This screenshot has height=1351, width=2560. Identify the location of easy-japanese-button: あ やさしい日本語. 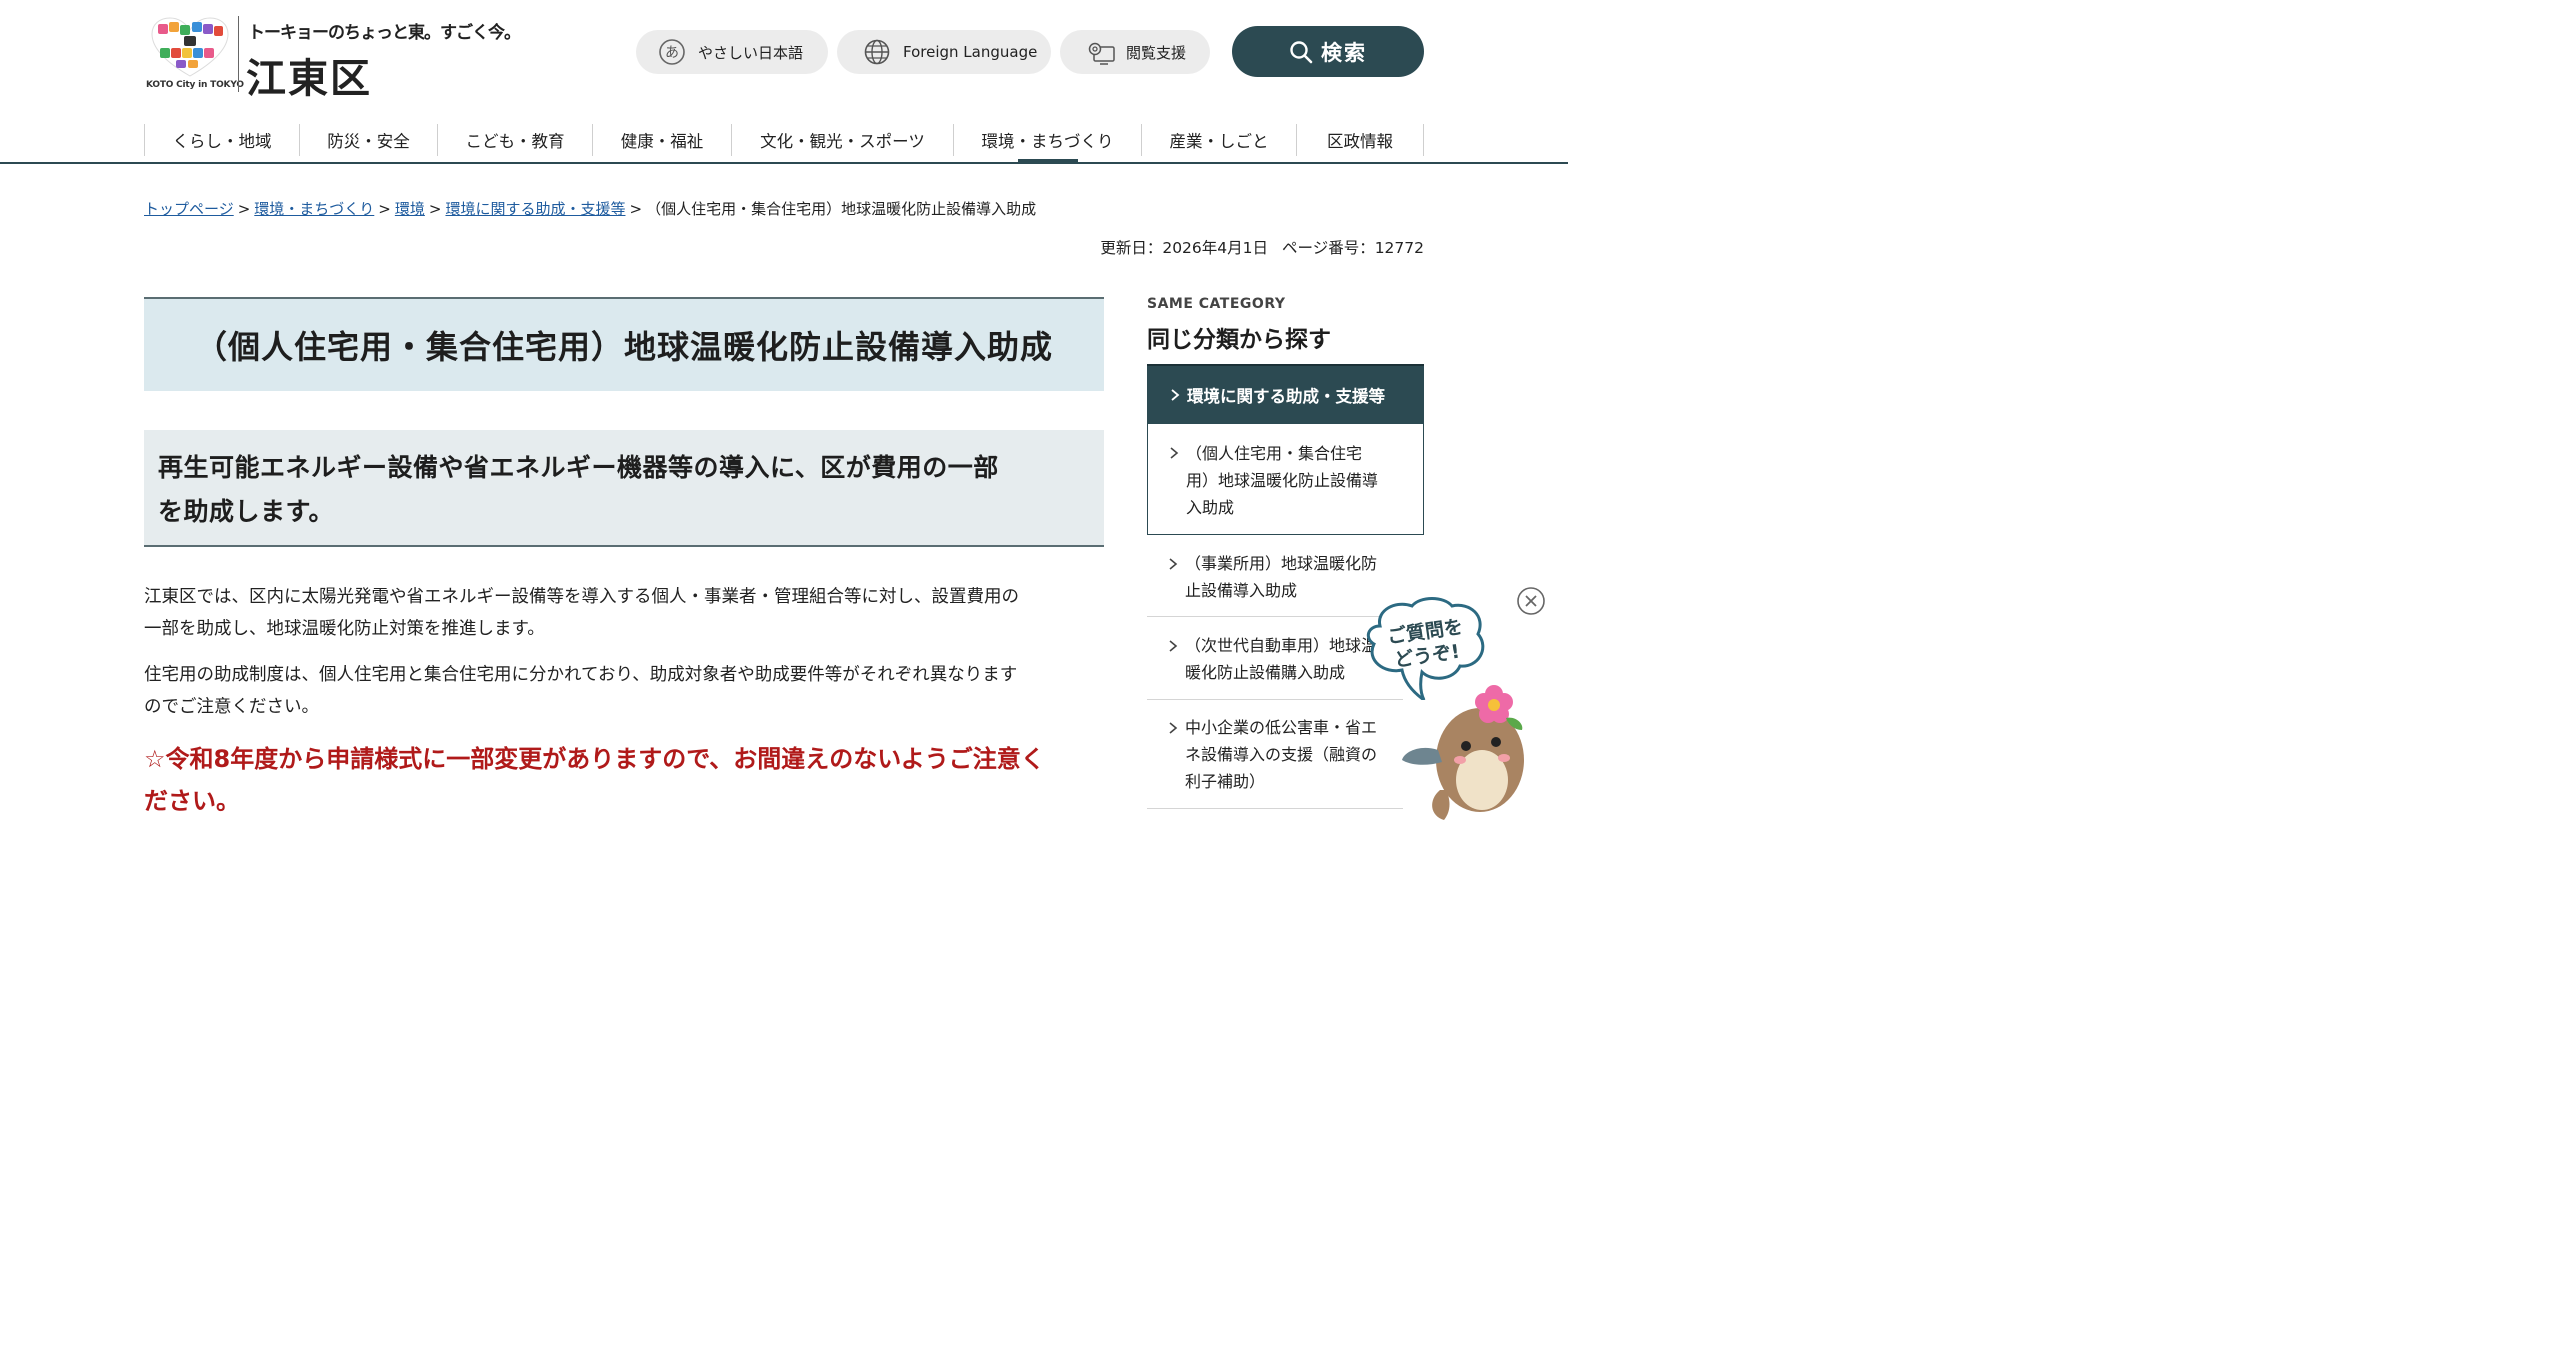
(732, 52).